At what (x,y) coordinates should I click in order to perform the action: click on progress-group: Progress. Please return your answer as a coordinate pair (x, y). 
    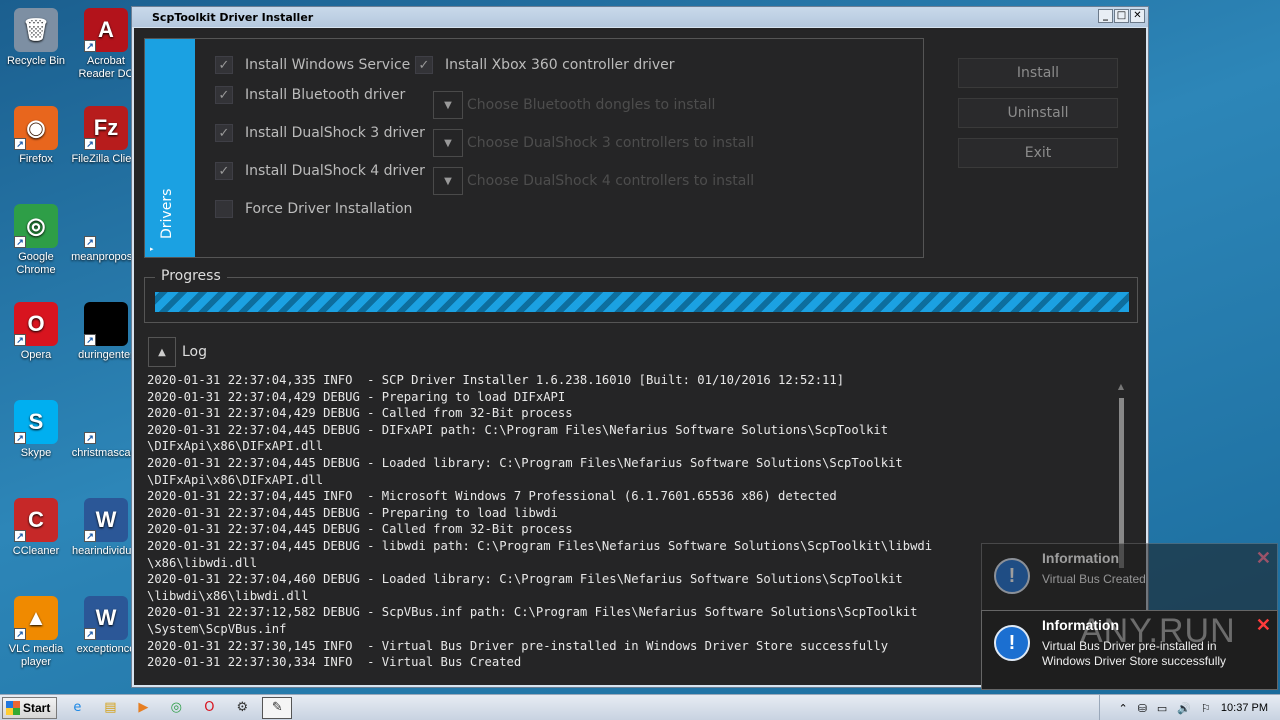
    Looking at the image, I should click on (641, 295).